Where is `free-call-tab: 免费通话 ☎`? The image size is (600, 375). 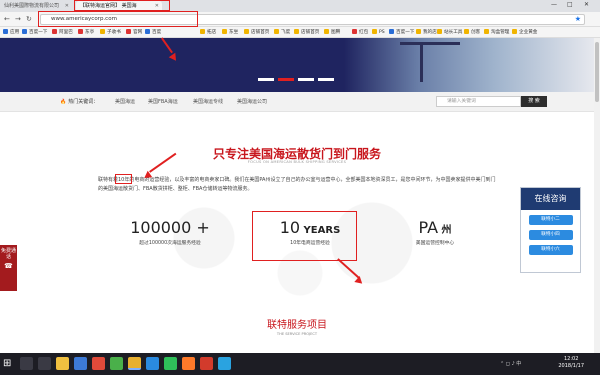 free-call-tab: 免费通话 ☎ is located at coordinates (8, 268).